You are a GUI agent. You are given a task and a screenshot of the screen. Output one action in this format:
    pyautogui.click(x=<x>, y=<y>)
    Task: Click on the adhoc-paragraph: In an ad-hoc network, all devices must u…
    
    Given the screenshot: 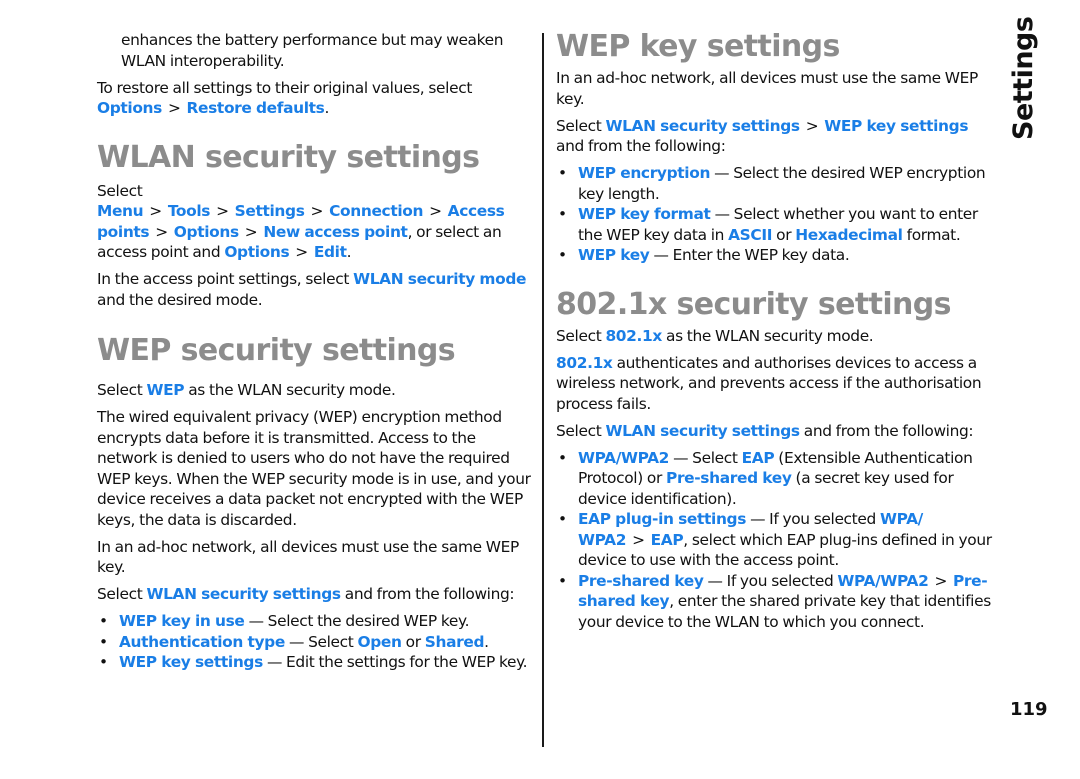 What is the action you would take?
    pyautogui.click(x=767, y=88)
    